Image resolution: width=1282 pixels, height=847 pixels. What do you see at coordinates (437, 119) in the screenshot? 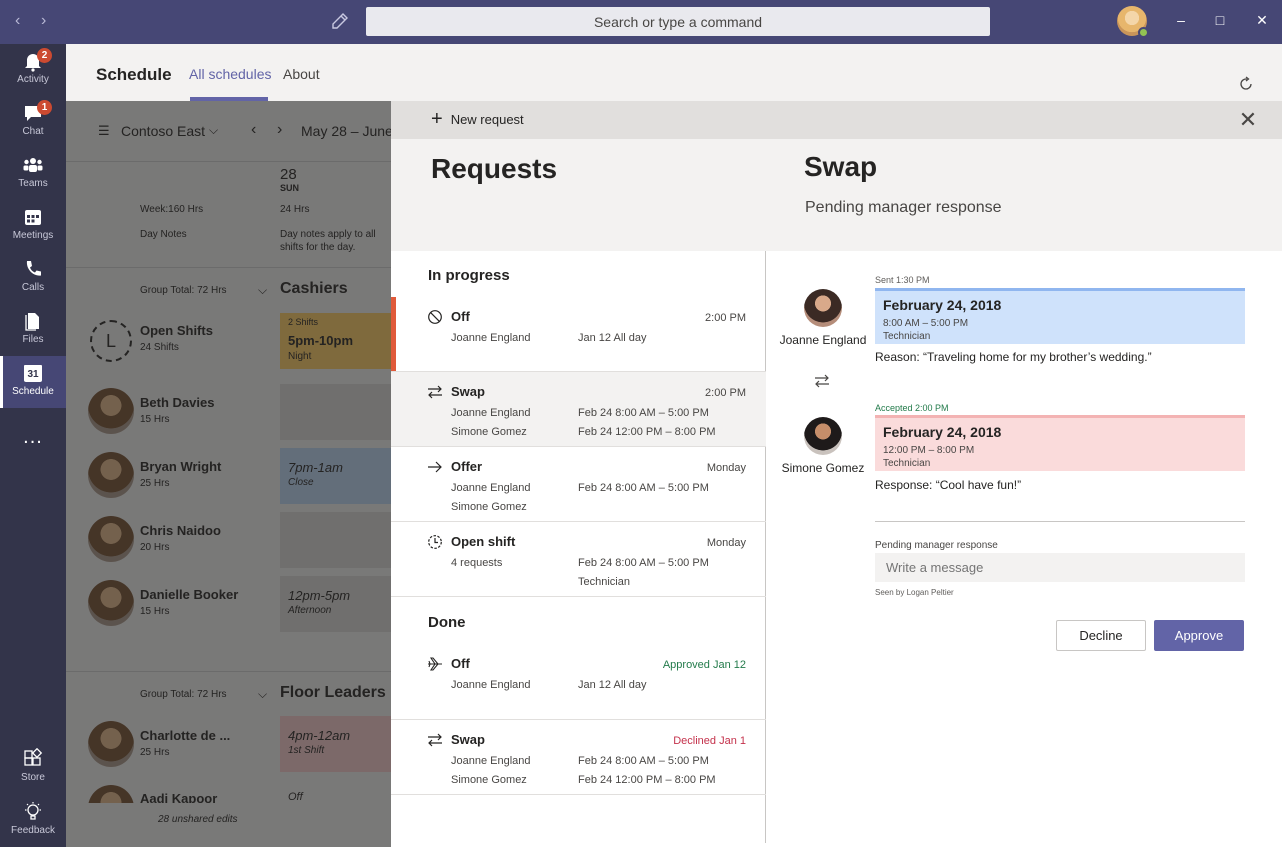
I see `plus-icon: +` at bounding box center [437, 119].